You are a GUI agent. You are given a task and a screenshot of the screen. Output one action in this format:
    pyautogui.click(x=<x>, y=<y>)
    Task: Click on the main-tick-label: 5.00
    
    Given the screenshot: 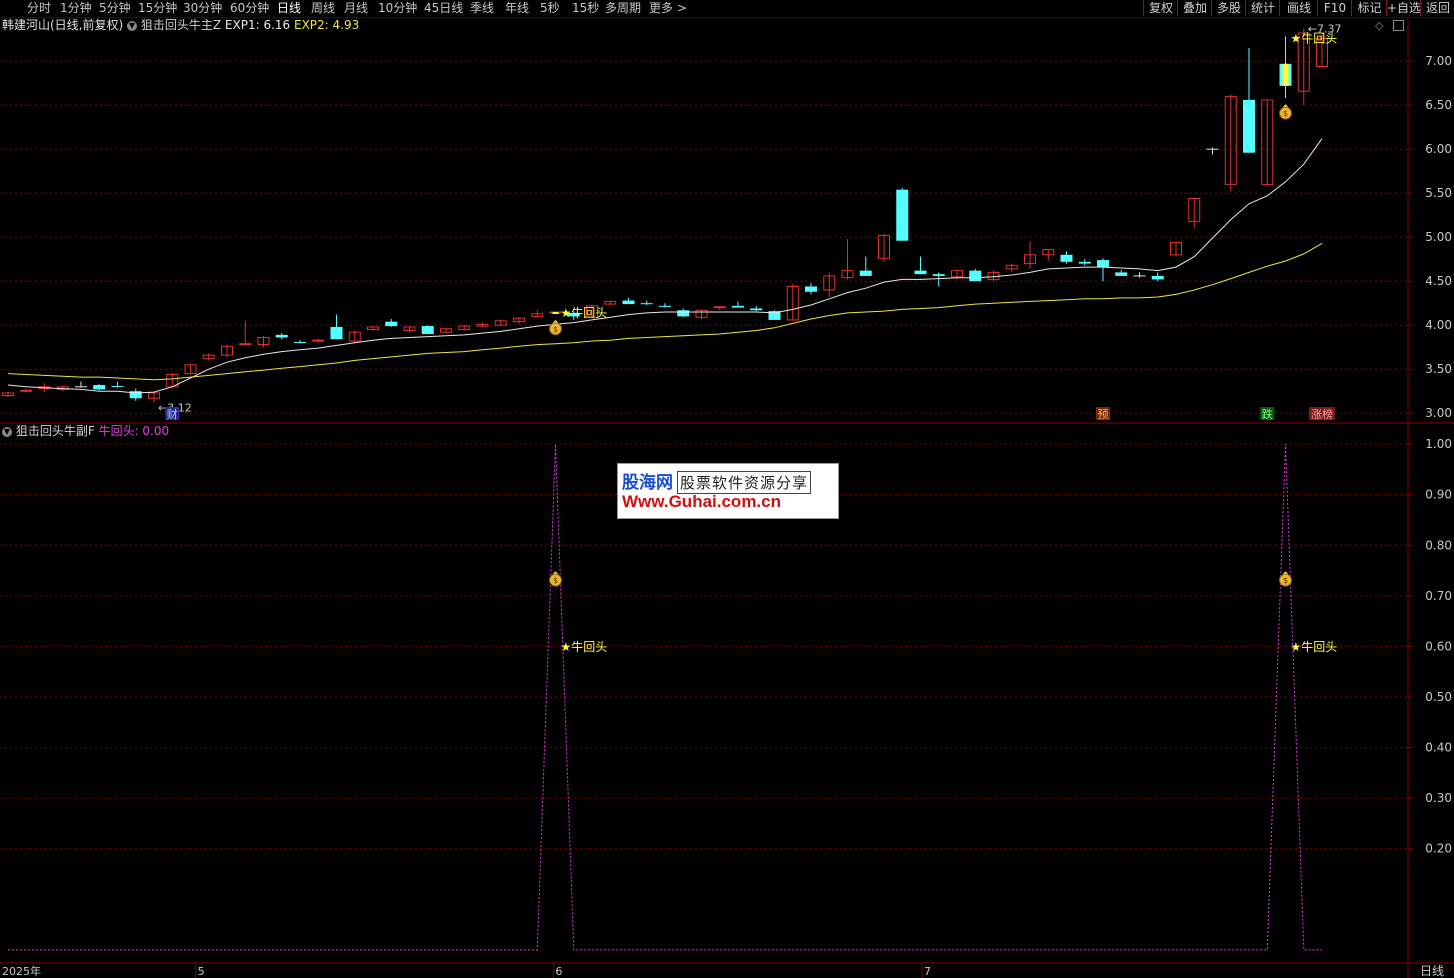 What is the action you would take?
    pyautogui.click(x=1438, y=237)
    